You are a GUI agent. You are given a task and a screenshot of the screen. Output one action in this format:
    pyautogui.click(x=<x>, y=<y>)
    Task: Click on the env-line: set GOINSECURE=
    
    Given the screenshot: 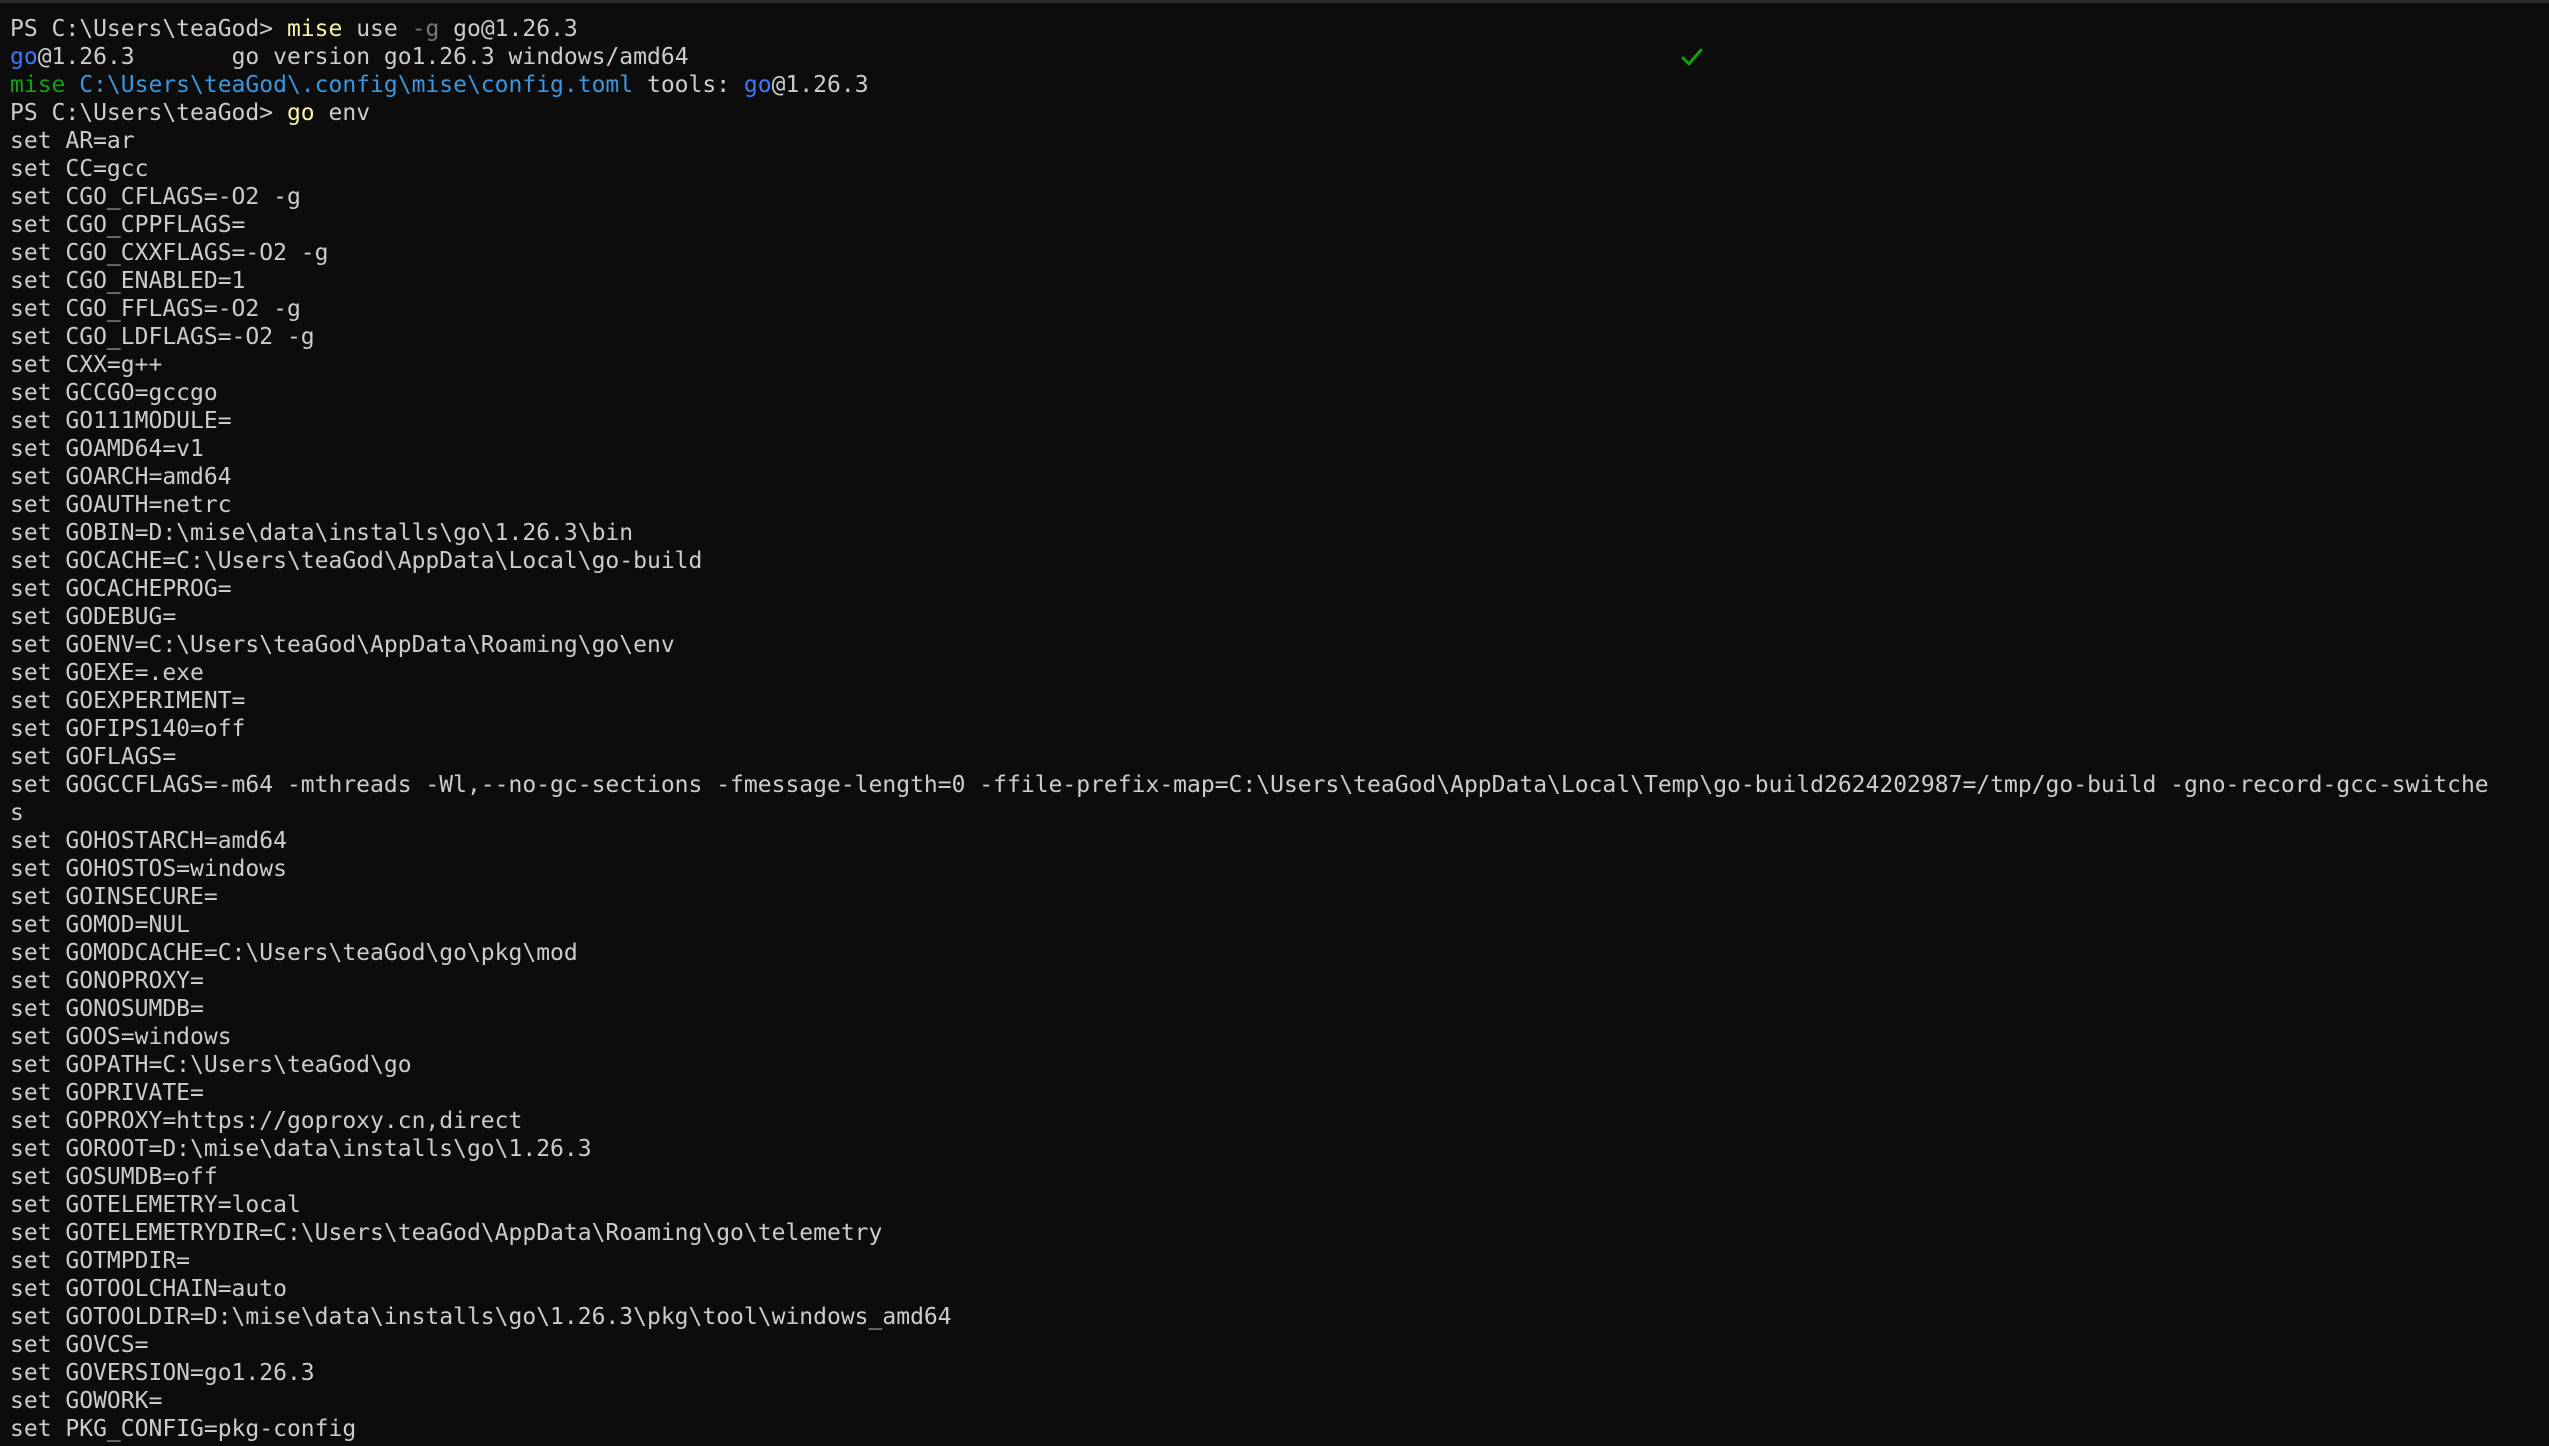 What is the action you would take?
    pyautogui.click(x=114, y=897)
    